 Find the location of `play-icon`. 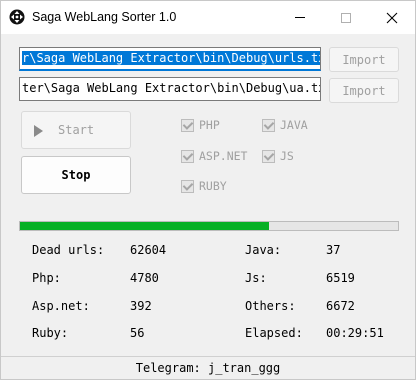

play-icon is located at coordinates (38, 131).